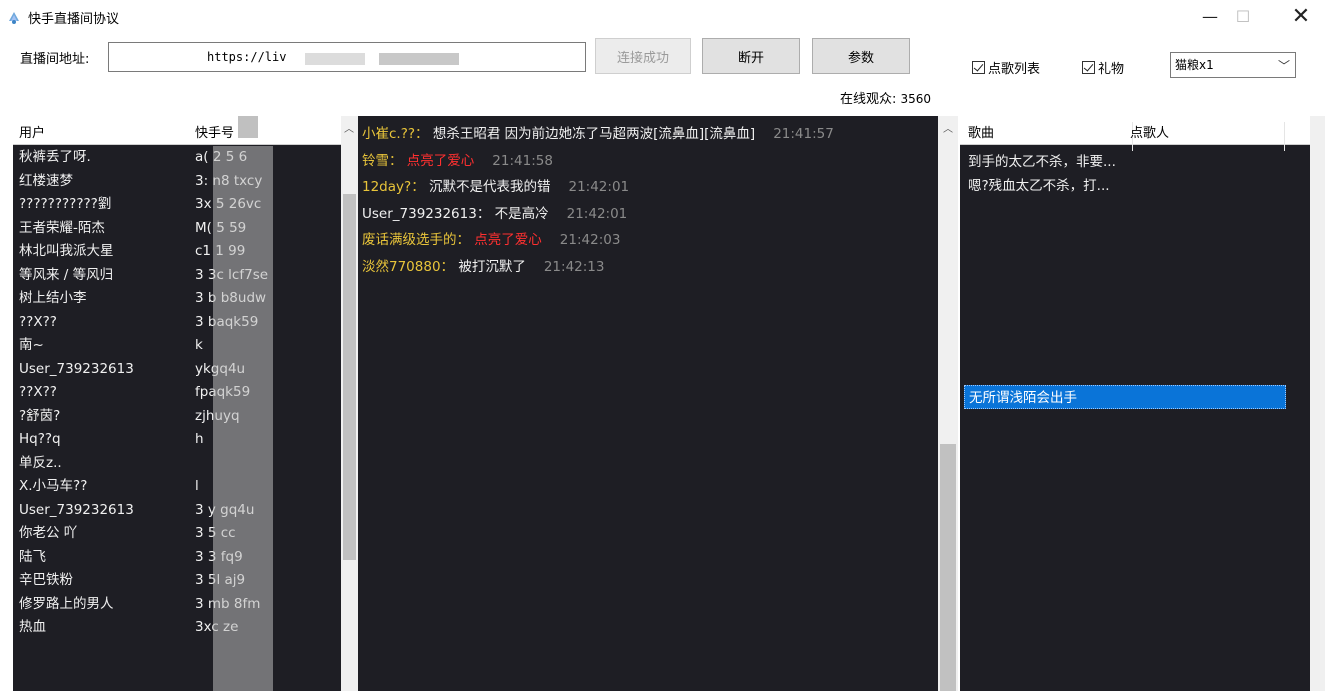  What do you see at coordinates (177, 581) in the screenshot?
I see `user-row: 辛巴铁粉3 5l aj9` at bounding box center [177, 581].